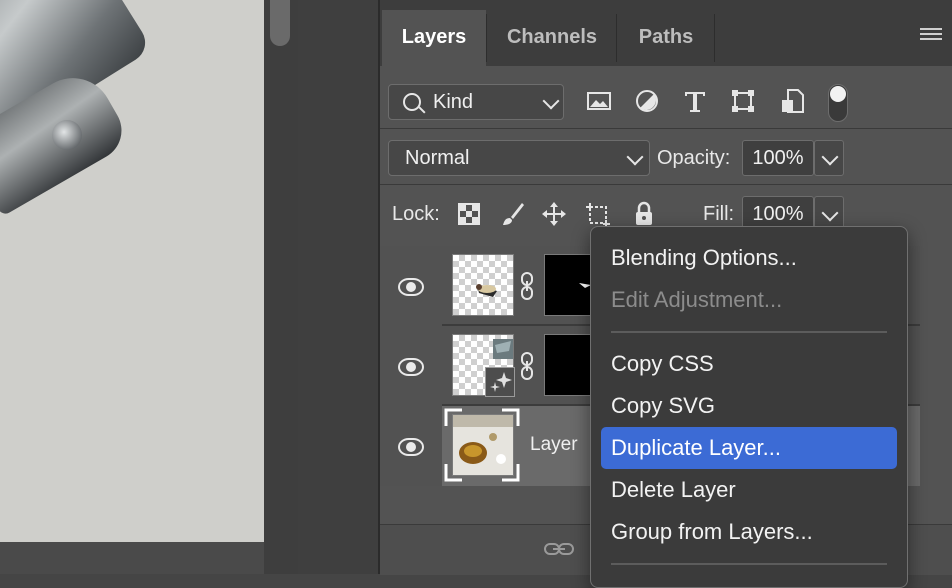  Describe the element at coordinates (838, 103) in the screenshot. I see `filter-toggle` at that location.